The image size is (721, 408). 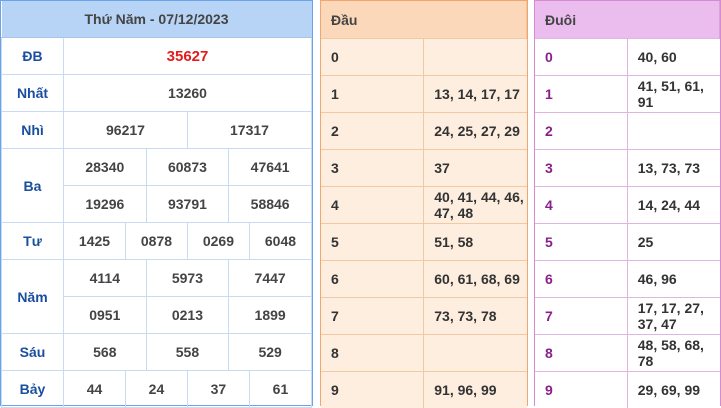 I want to click on prize-value: 0878, so click(x=156, y=241).